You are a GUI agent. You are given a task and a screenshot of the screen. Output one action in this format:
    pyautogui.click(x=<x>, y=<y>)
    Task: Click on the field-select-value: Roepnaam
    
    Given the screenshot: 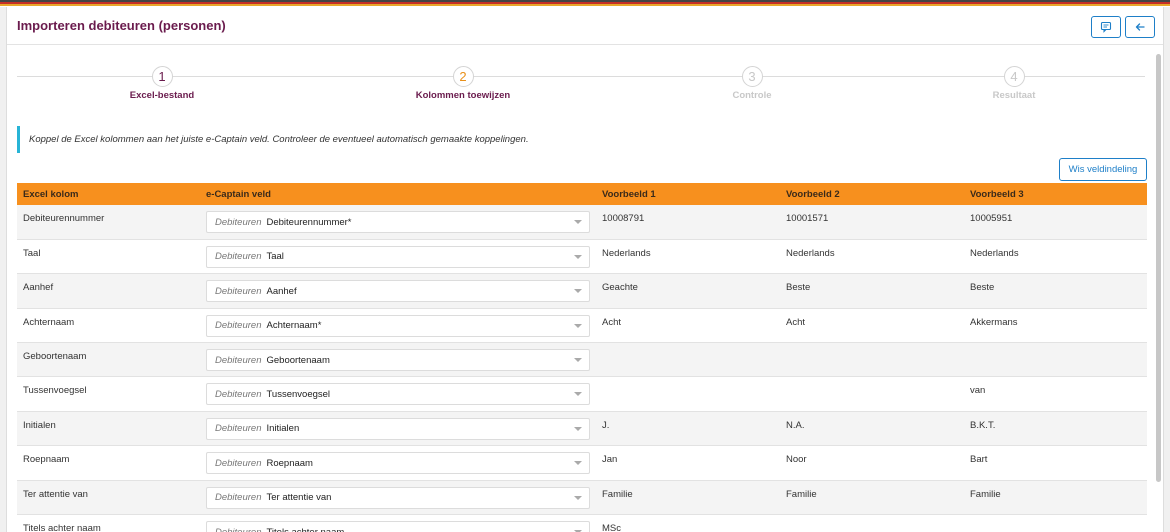 What is the action you would take?
    pyautogui.click(x=289, y=463)
    